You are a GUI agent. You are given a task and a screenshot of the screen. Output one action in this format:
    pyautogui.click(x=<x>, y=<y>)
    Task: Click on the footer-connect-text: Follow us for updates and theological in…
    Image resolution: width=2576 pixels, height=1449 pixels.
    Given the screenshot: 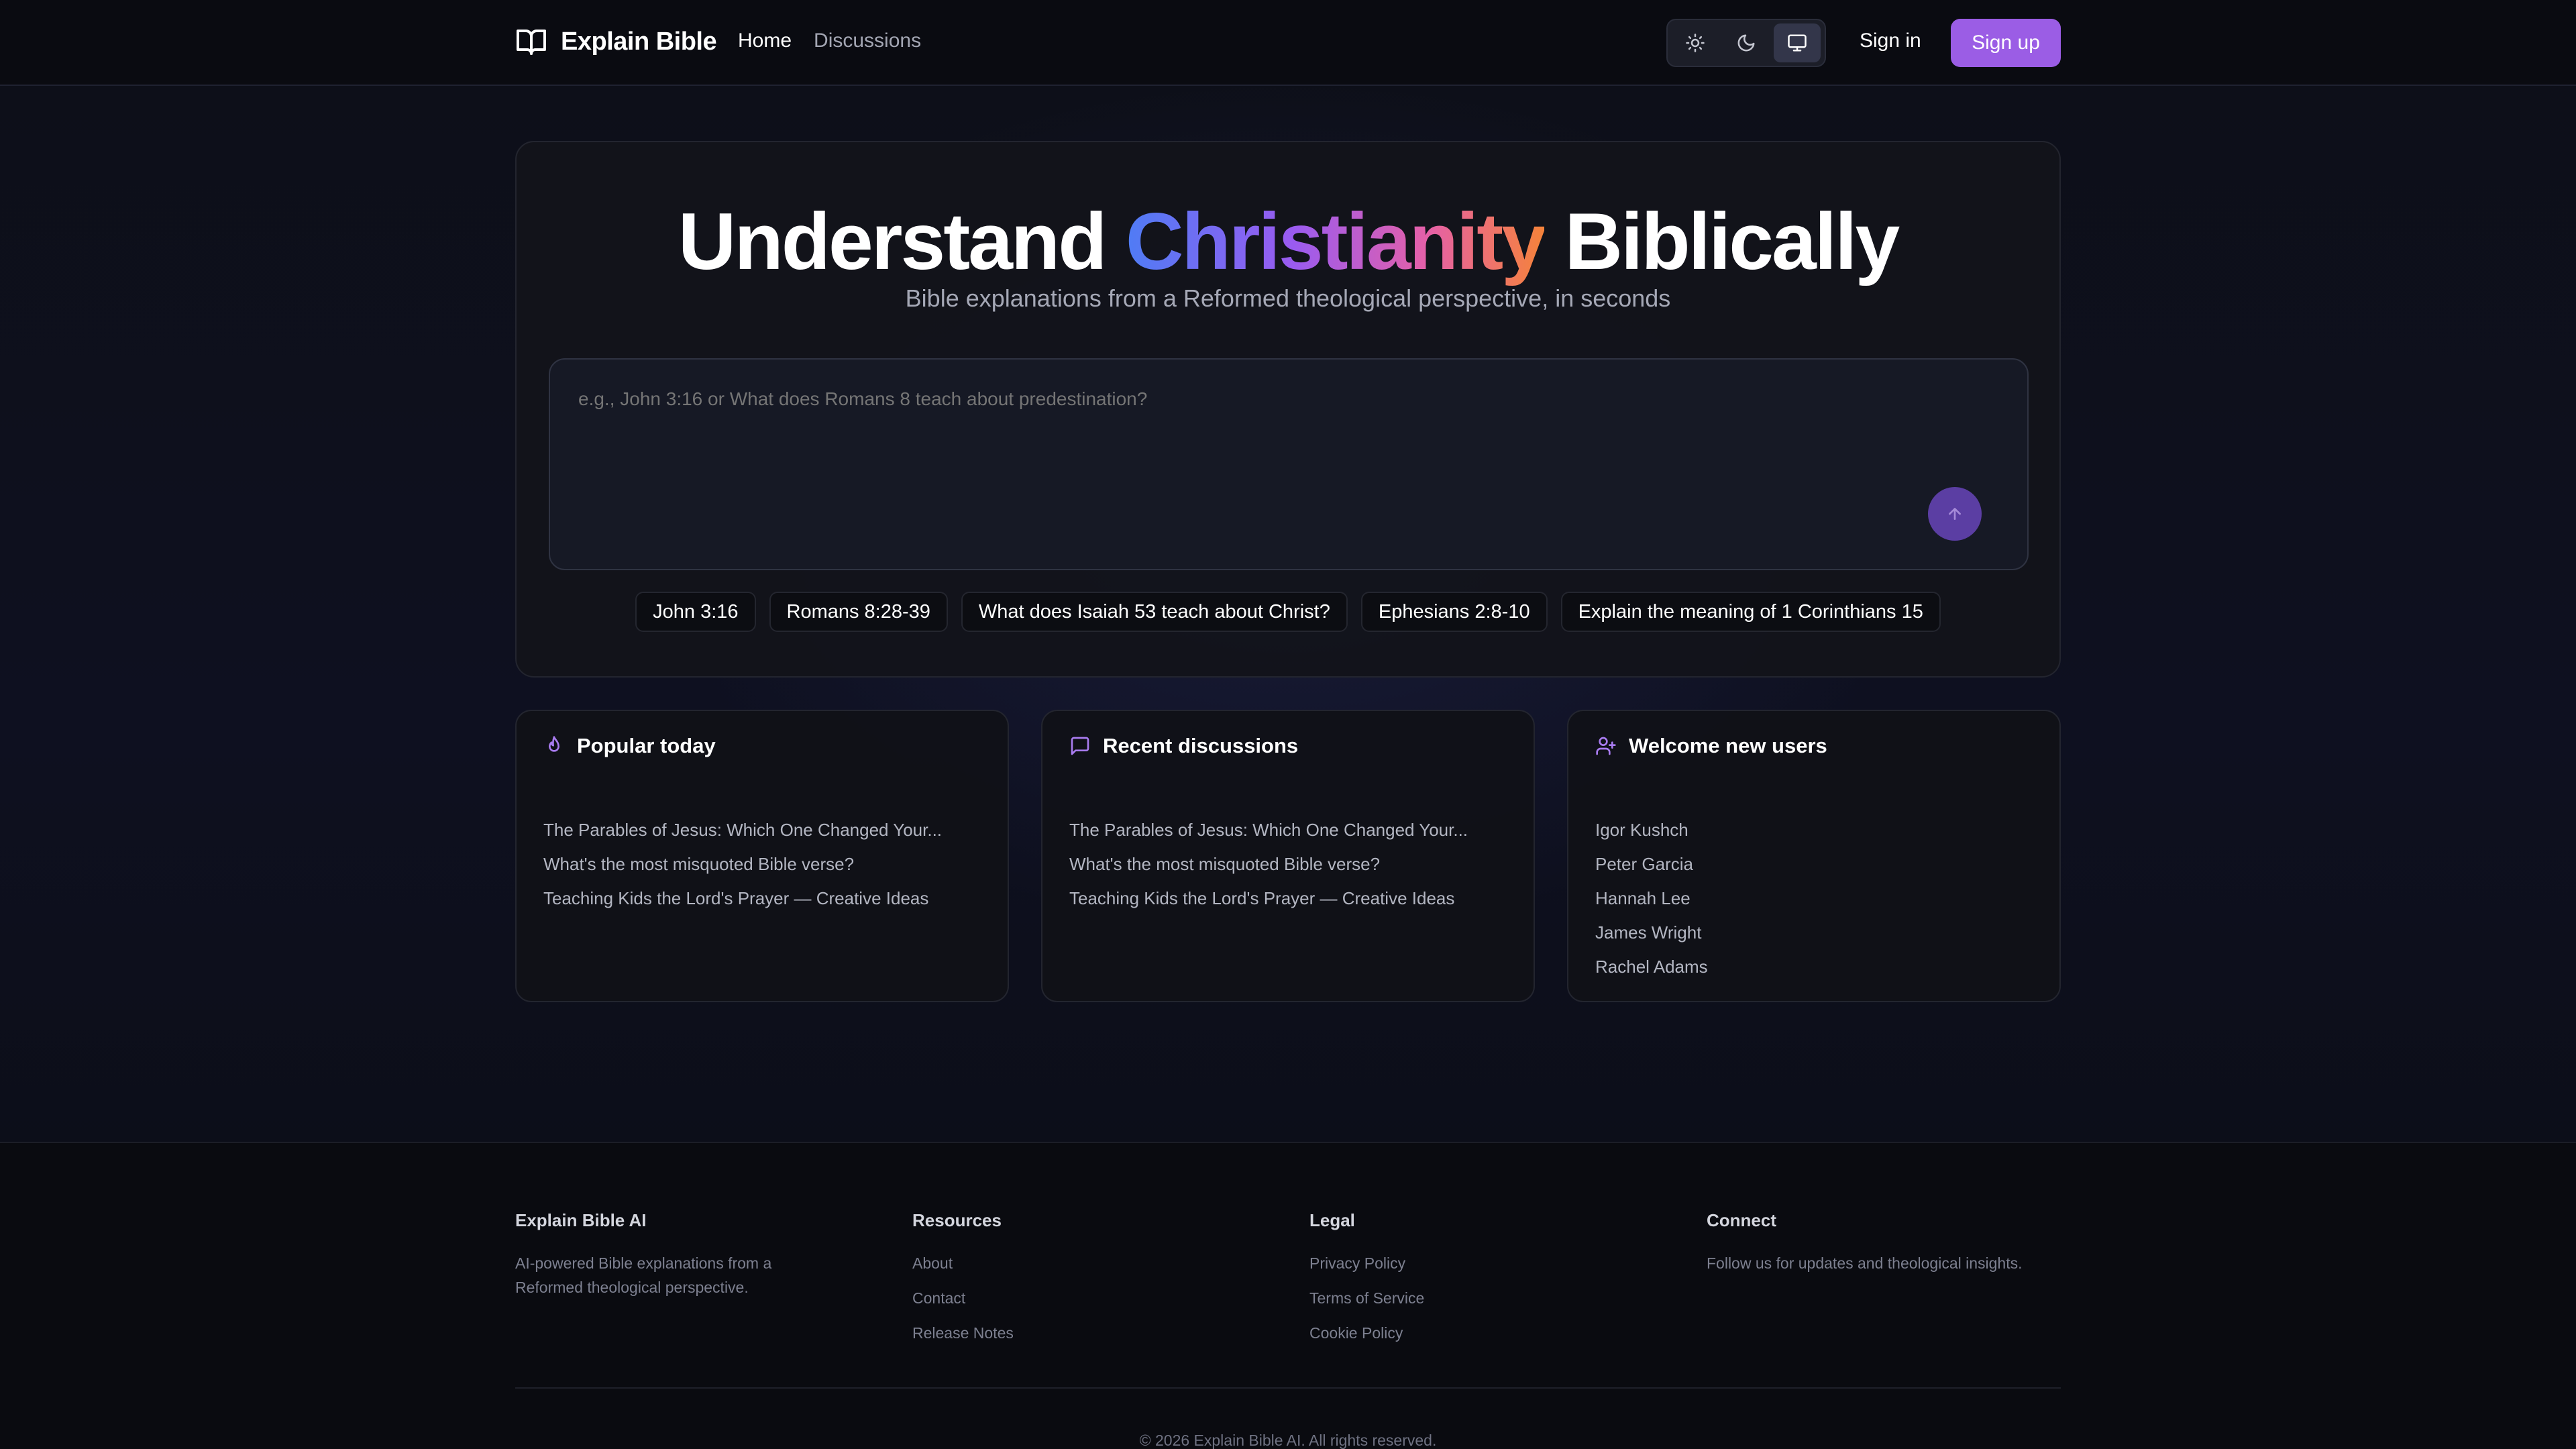 What is the action you would take?
    pyautogui.click(x=1865, y=1263)
    